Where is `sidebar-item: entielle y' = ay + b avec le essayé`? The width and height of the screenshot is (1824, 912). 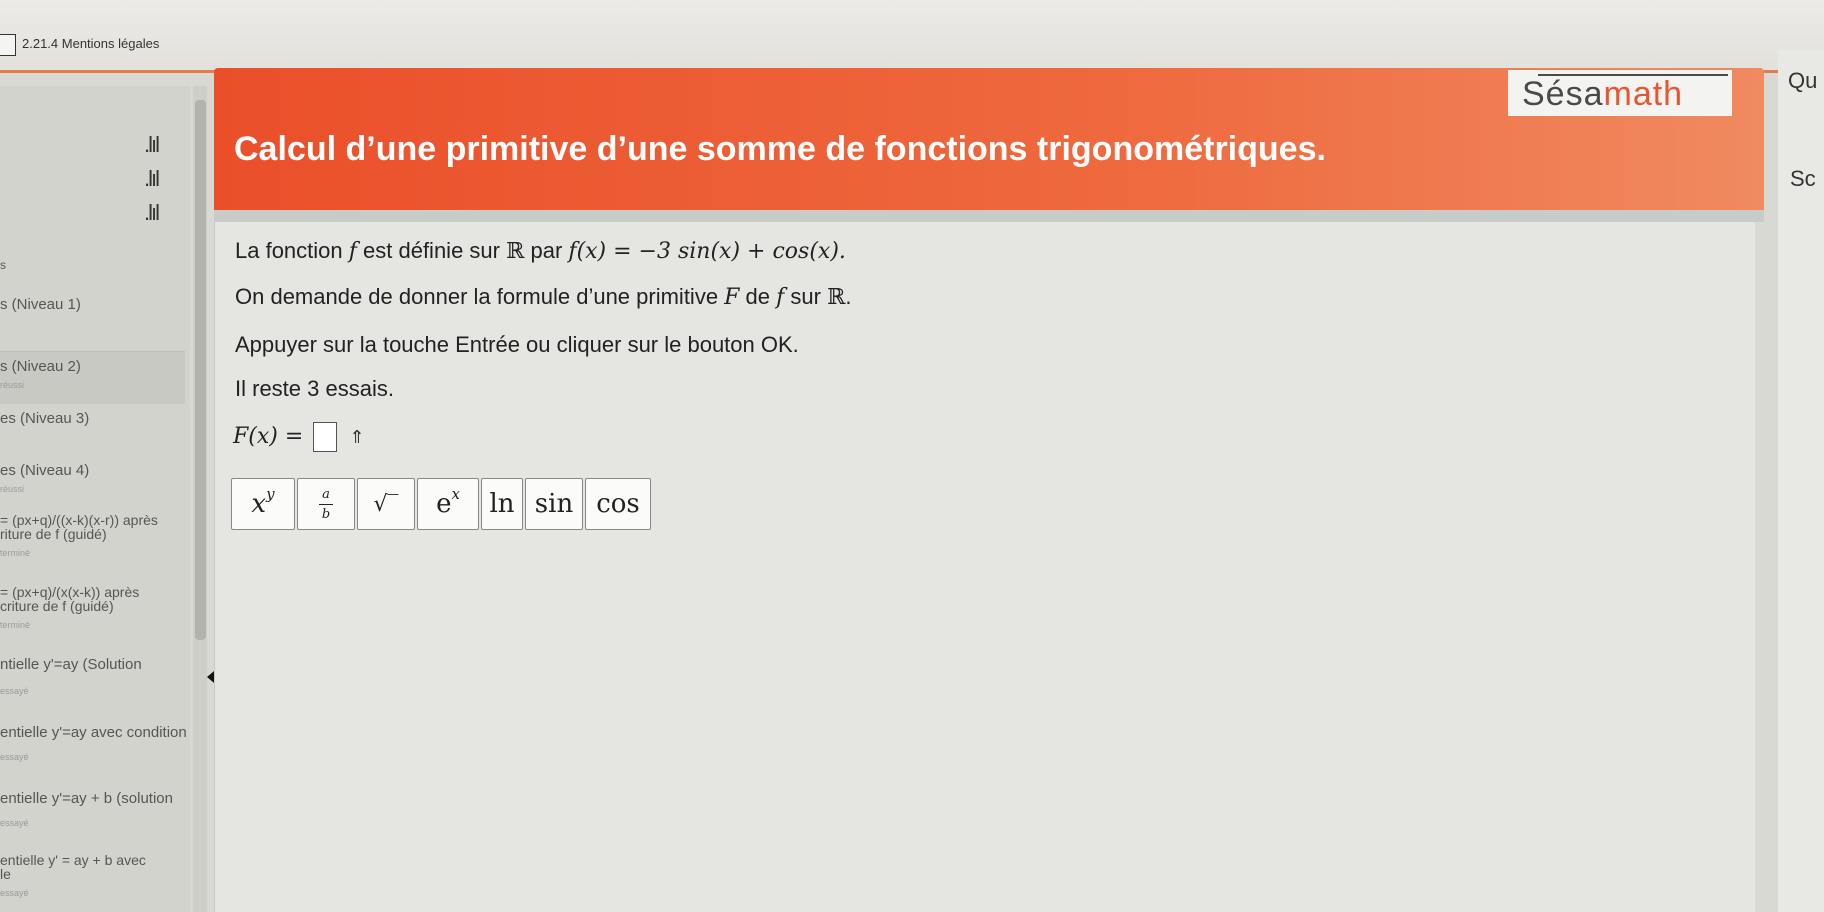
sidebar-item: entielle y' = ay + b avec le essayé is located at coordinates (92, 882).